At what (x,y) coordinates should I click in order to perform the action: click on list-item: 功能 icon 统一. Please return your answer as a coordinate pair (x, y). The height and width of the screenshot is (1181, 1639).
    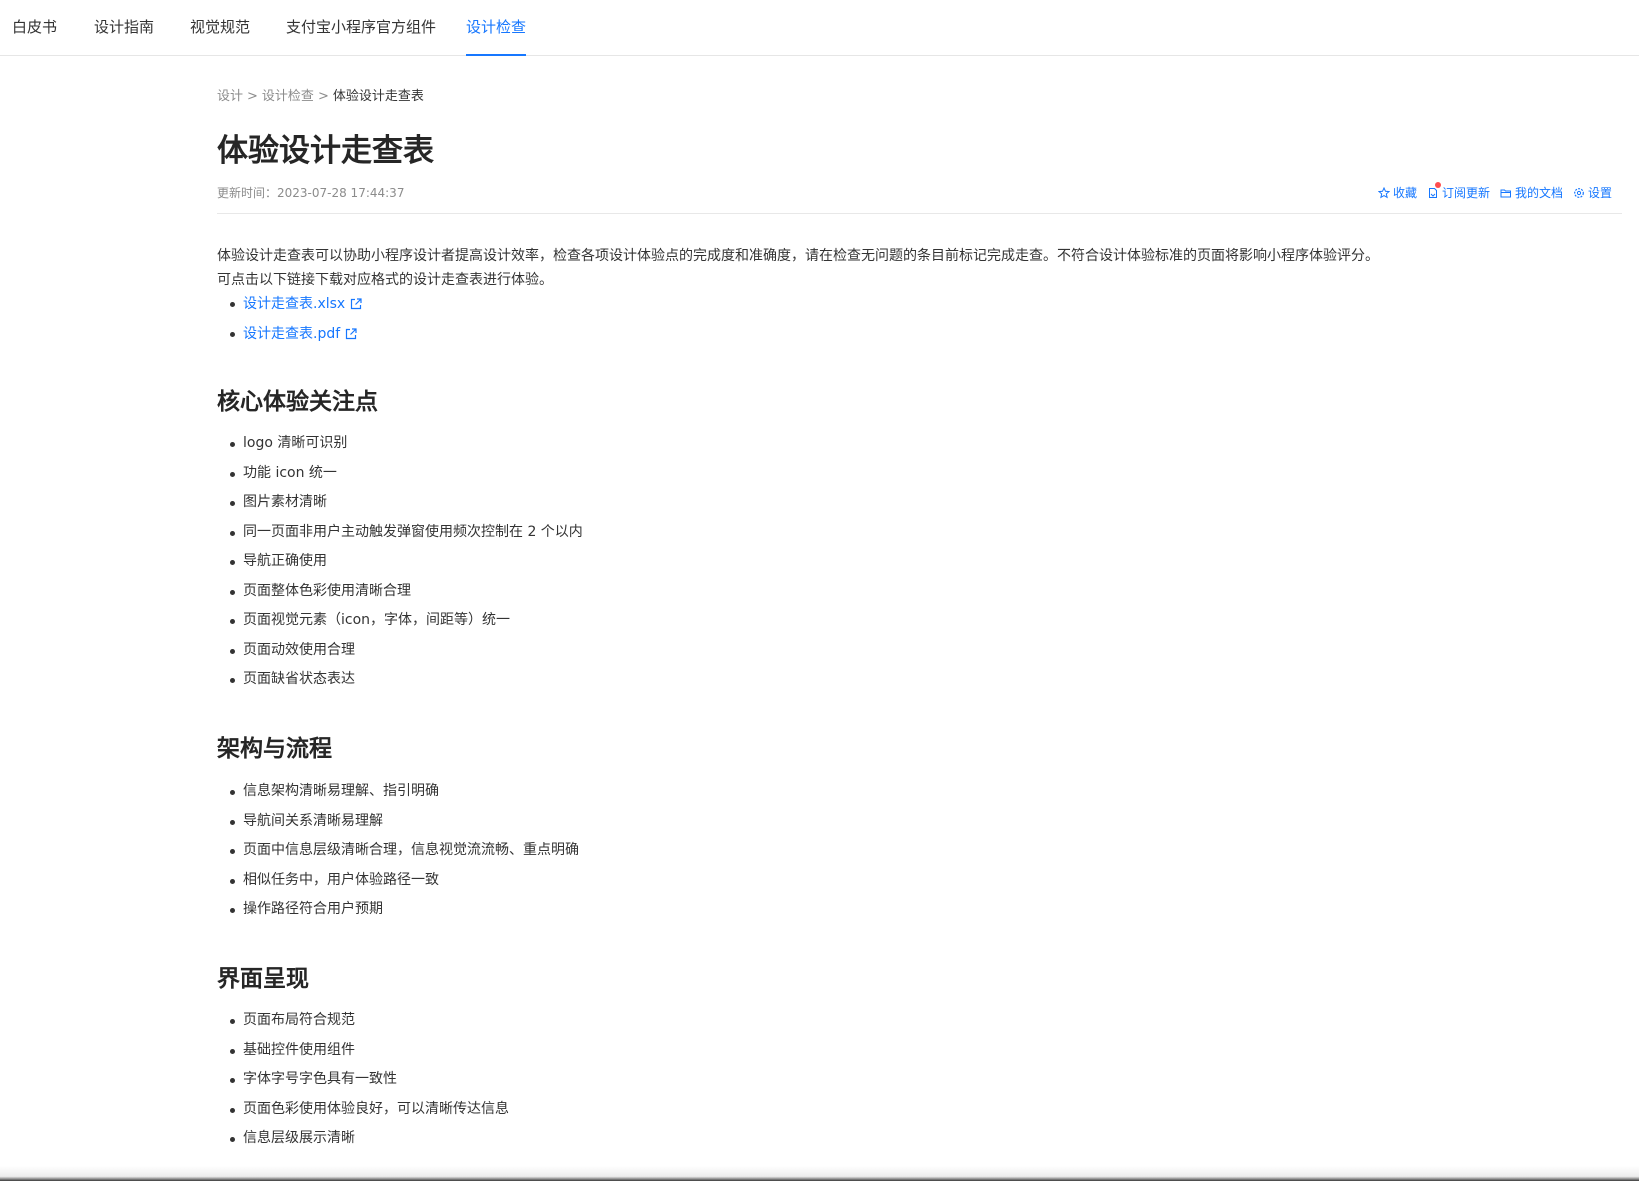
    Looking at the image, I should click on (400, 474).